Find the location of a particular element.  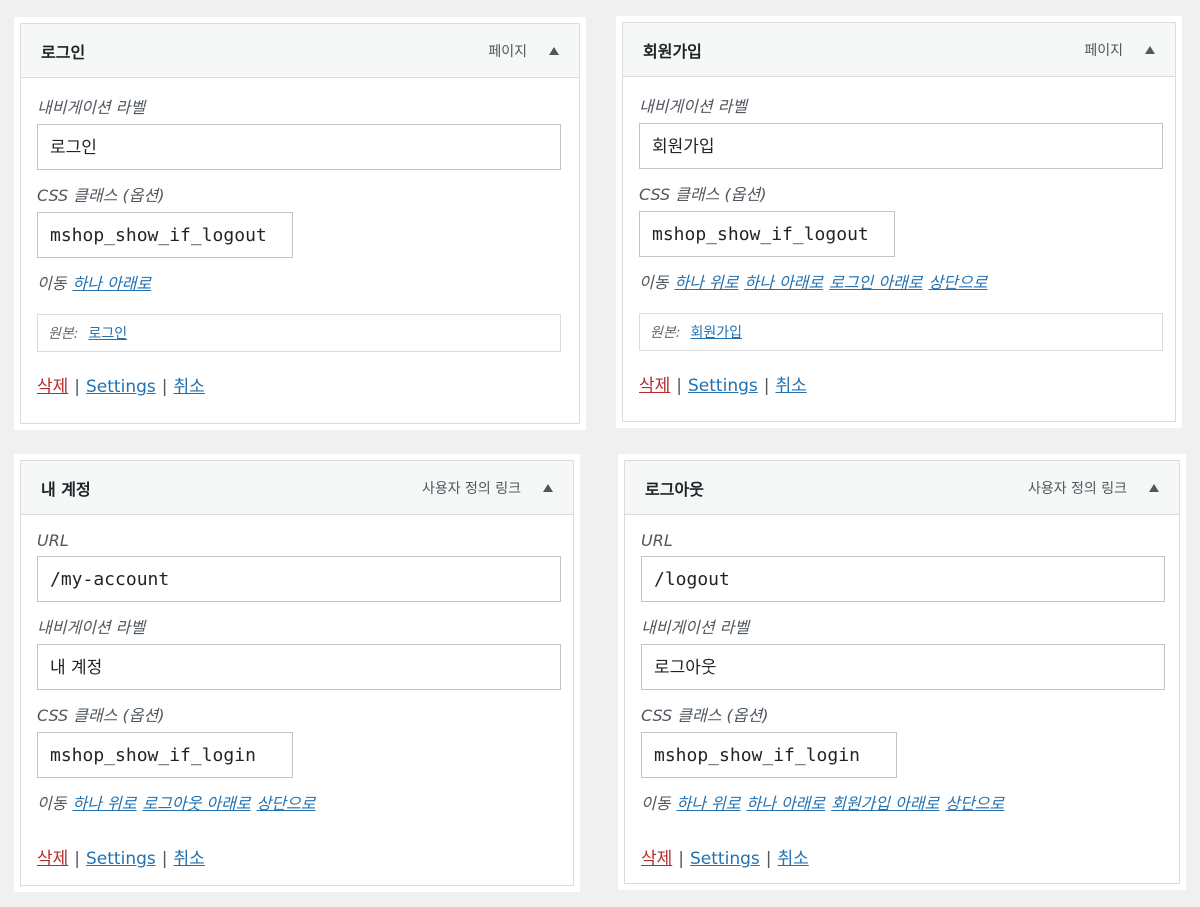

menu-item-header: 로그인 페이지 is located at coordinates (300, 51).